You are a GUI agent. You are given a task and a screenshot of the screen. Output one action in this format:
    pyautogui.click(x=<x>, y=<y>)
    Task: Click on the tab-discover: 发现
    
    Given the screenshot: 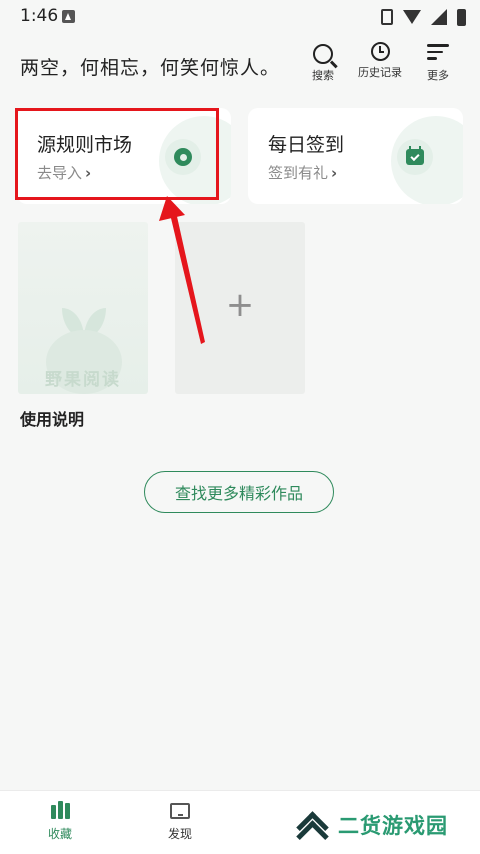 What is the action you would take?
    pyautogui.click(x=180, y=821)
    